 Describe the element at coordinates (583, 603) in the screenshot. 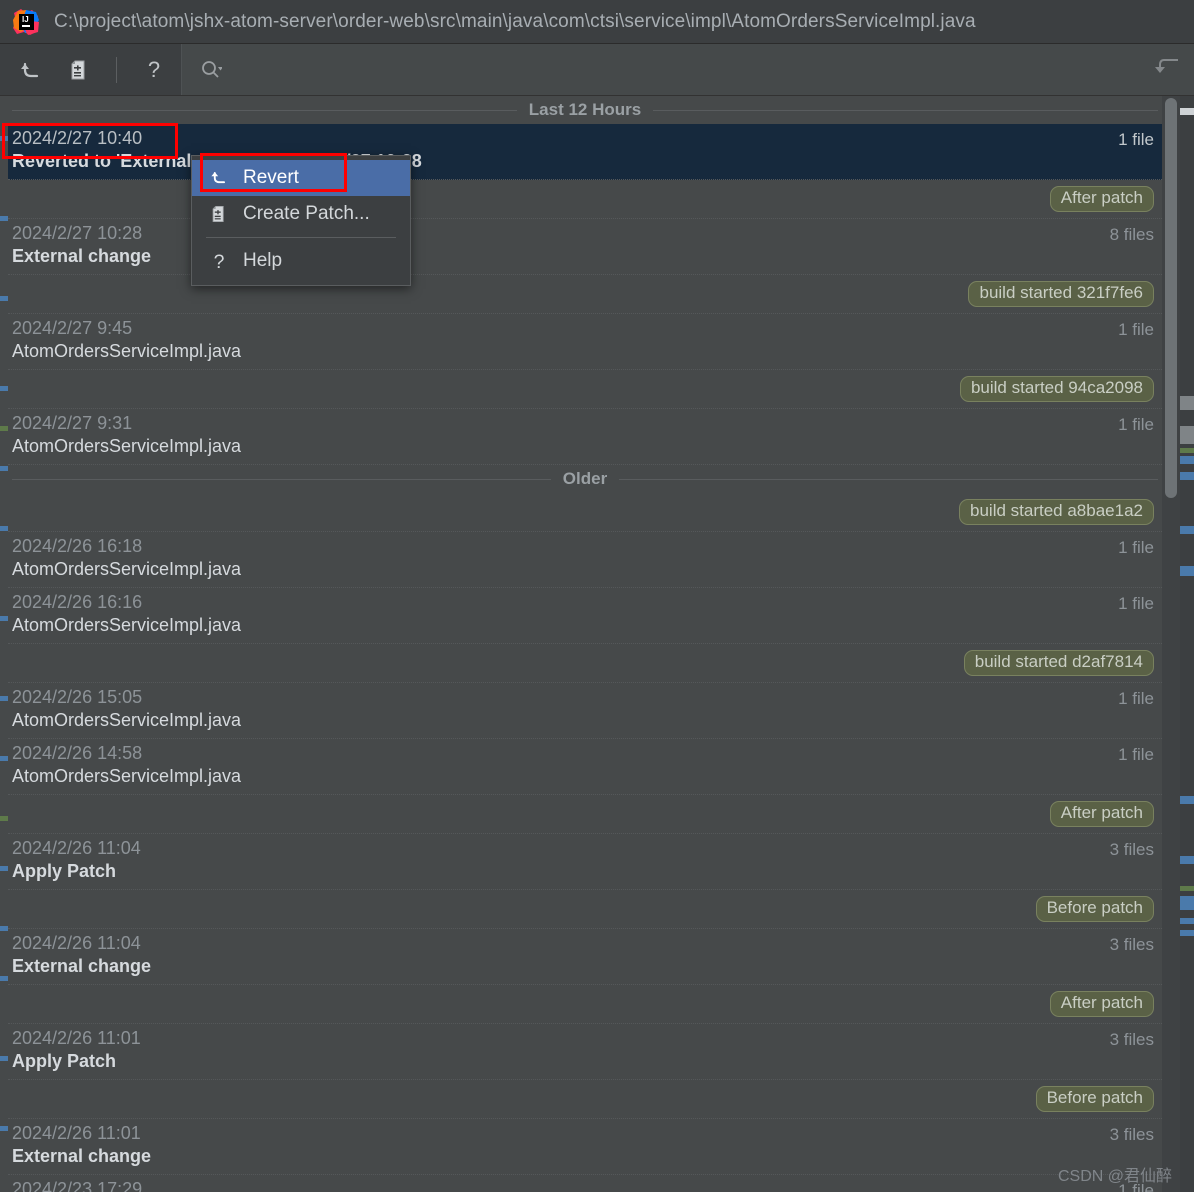

I see `entry-row-header: 2024/2/26 16:16 1 file` at that location.